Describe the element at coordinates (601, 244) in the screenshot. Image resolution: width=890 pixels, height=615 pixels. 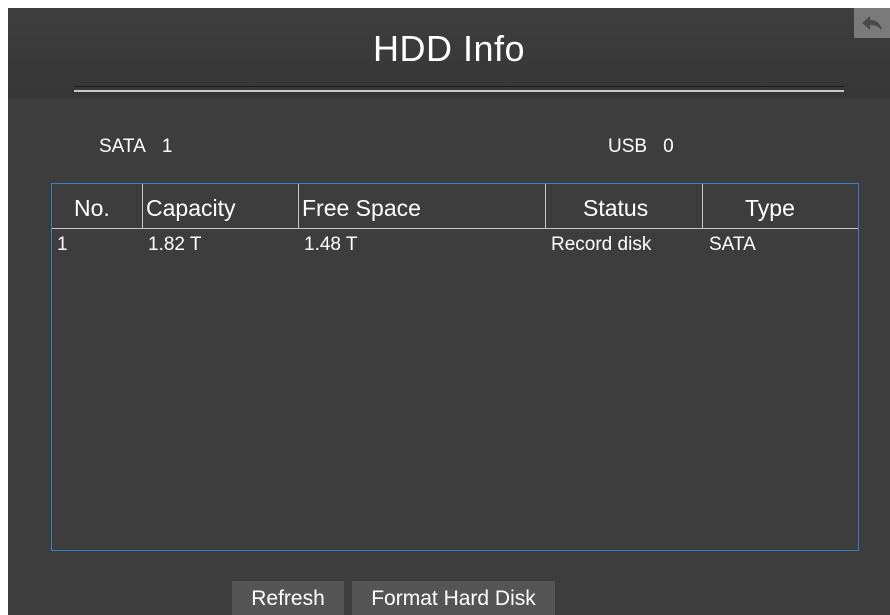
I see `cell-status: Record disk` at that location.